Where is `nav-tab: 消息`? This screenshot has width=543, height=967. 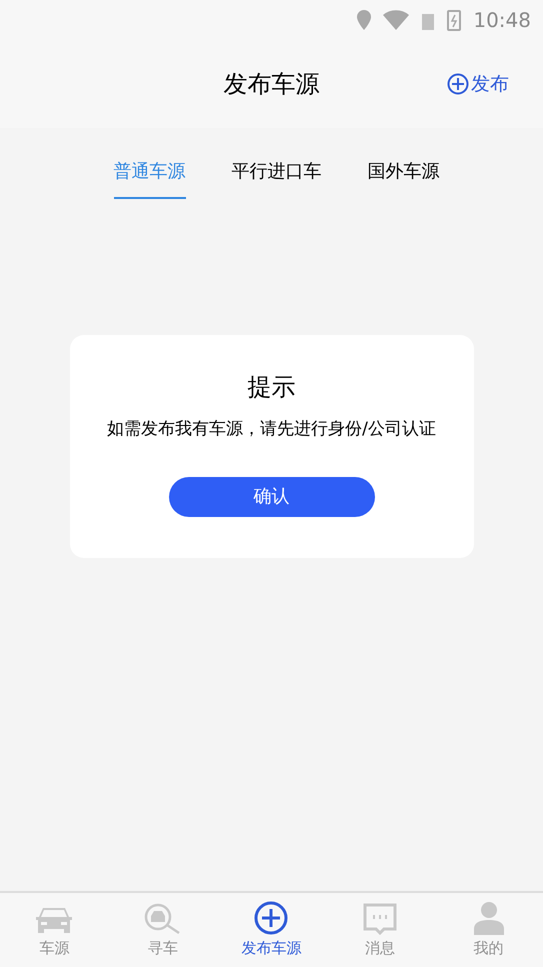 nav-tab: 消息 is located at coordinates (380, 930).